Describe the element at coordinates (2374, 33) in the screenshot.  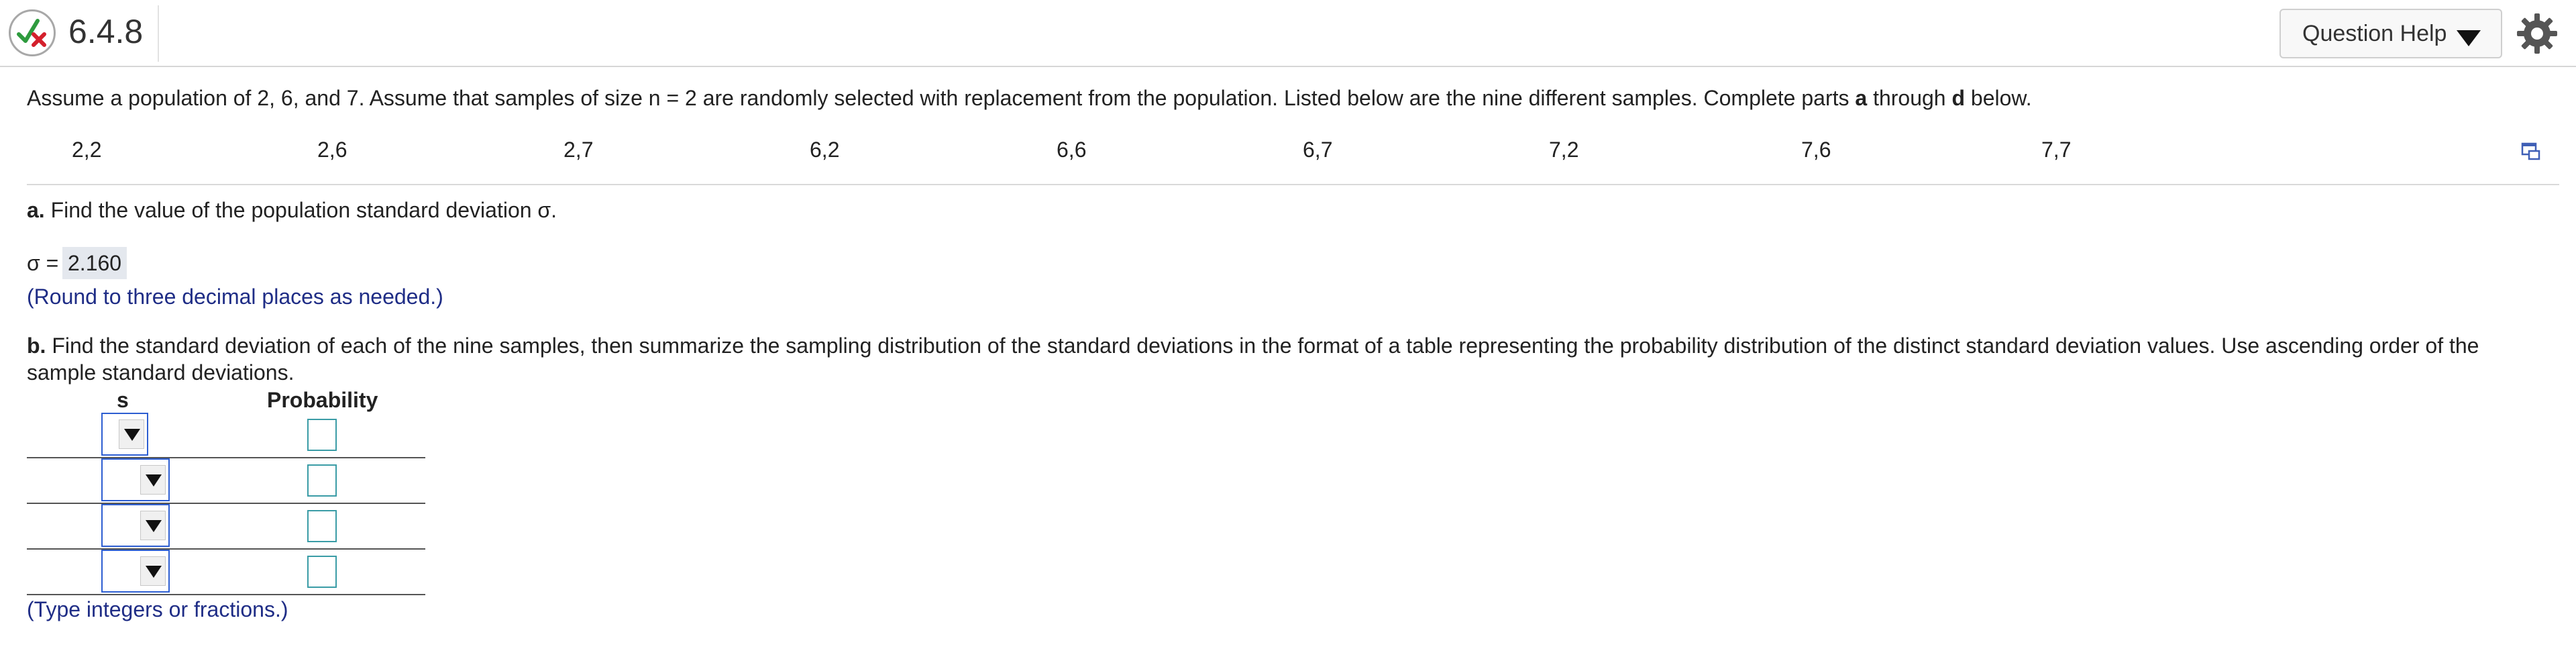
I see `question-help-label: Question Help` at that location.